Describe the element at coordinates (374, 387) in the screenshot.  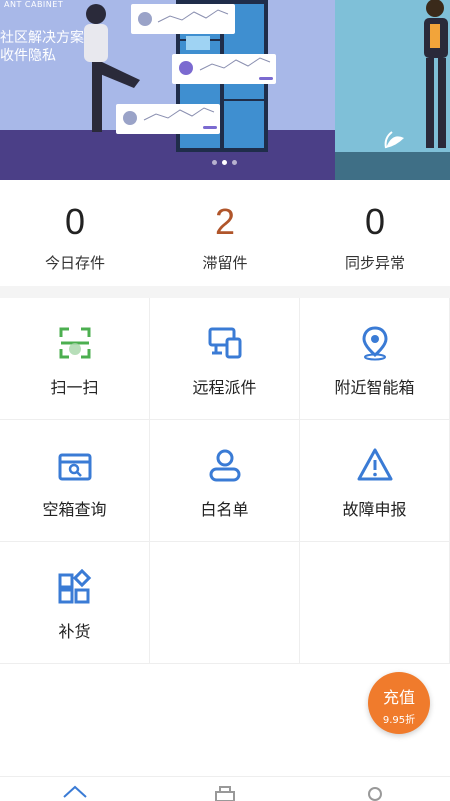
I see `feature-label: 附近智能箱` at that location.